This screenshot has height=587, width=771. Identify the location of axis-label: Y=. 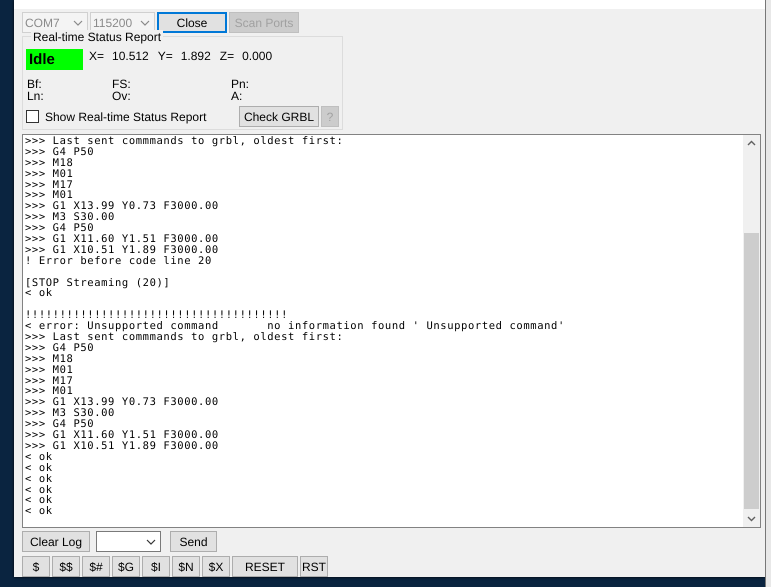
(165, 56).